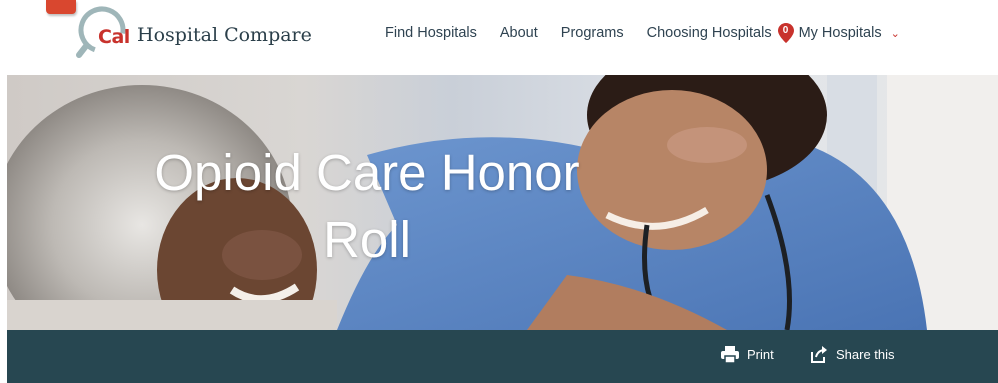  What do you see at coordinates (519, 33) in the screenshot?
I see `nav-about: About` at bounding box center [519, 33].